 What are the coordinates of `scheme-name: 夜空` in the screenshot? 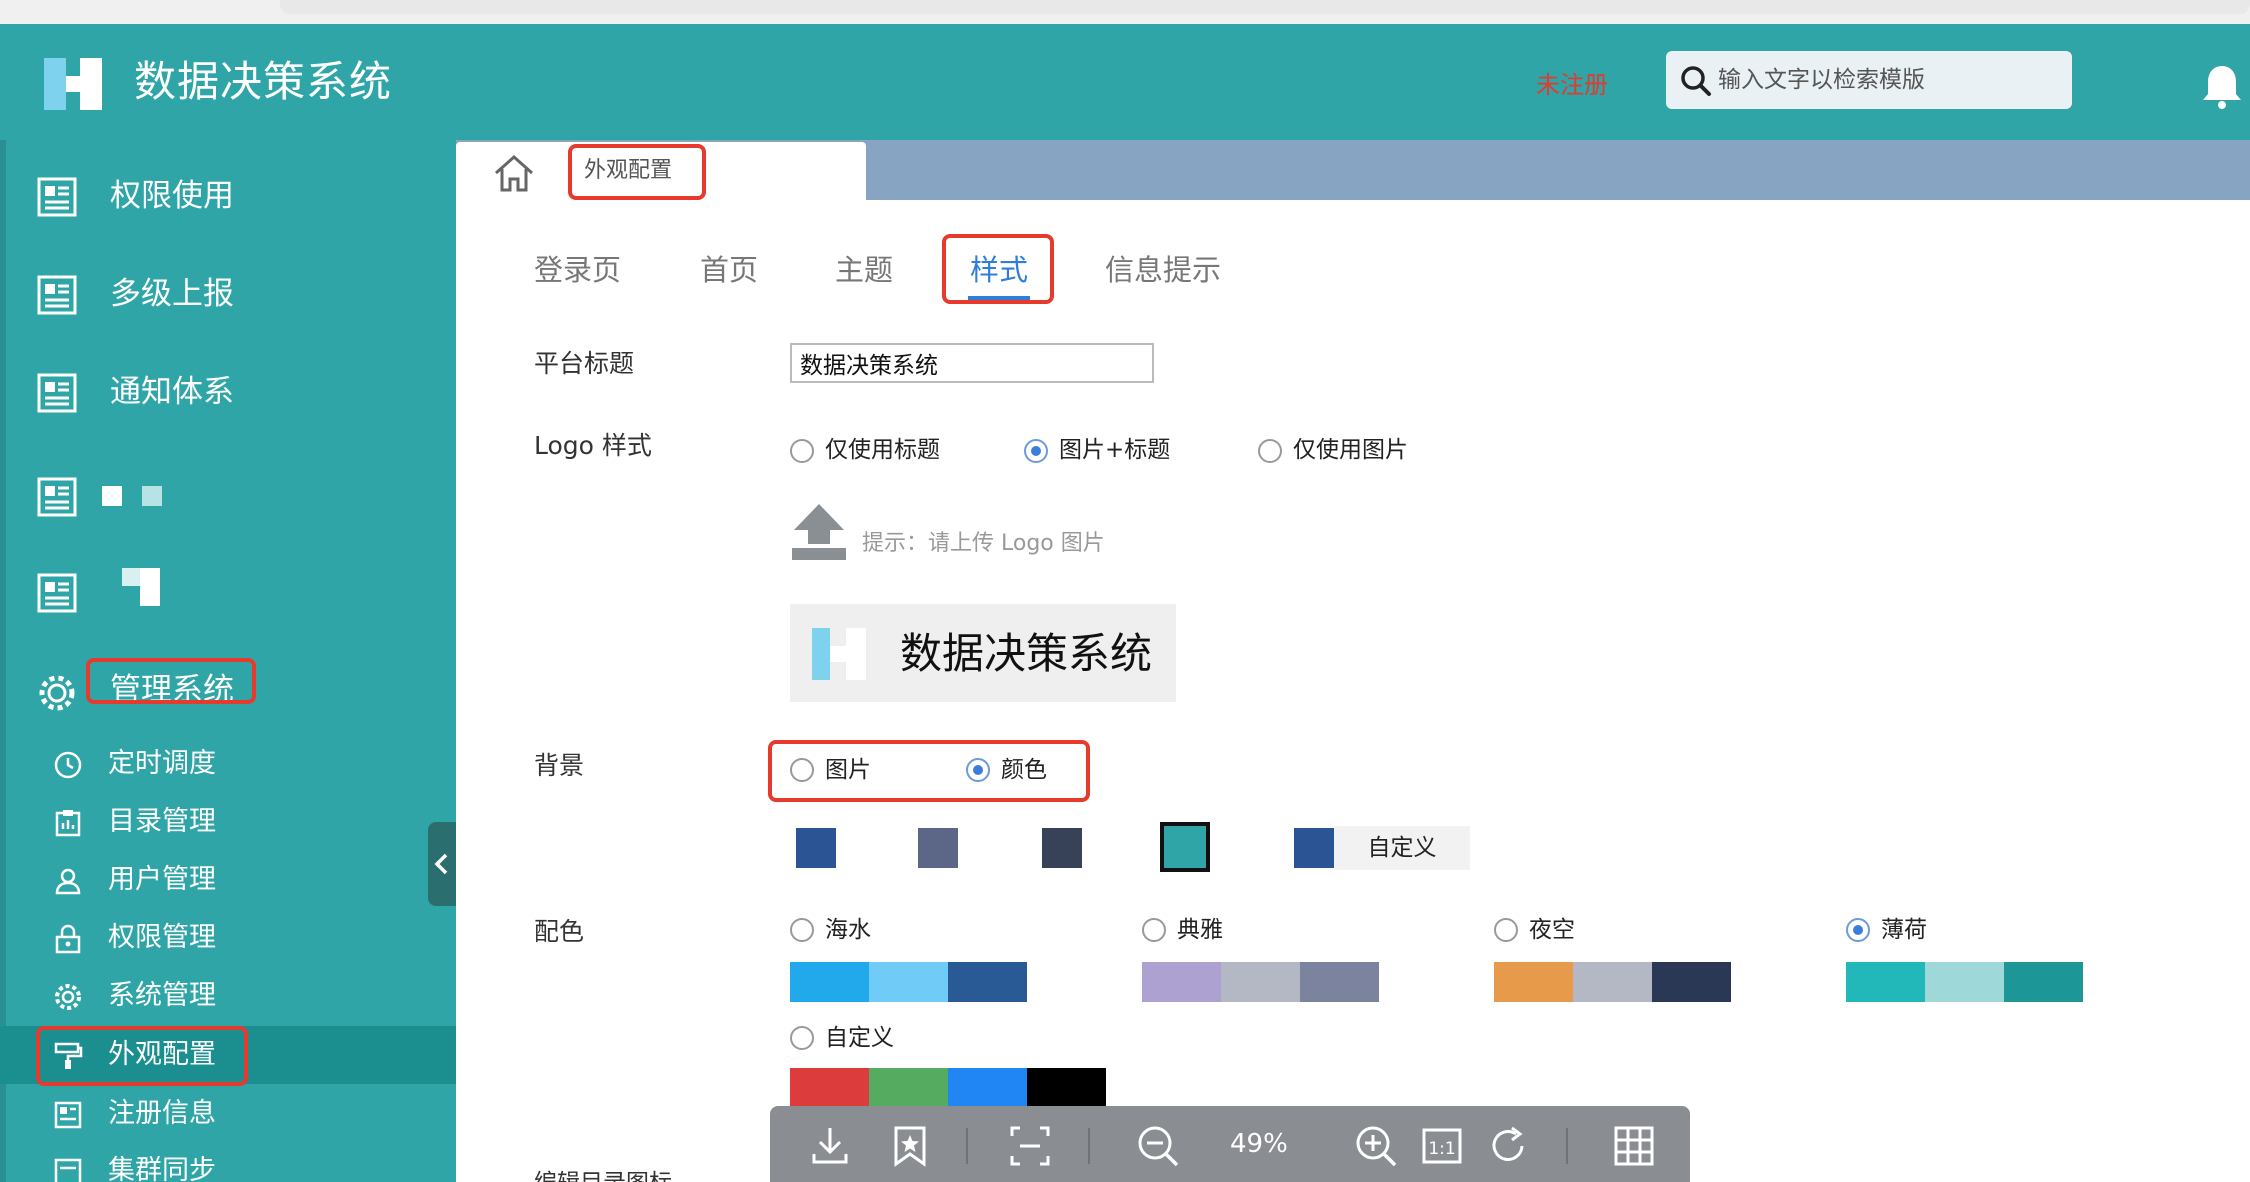 It's located at (1552, 930).